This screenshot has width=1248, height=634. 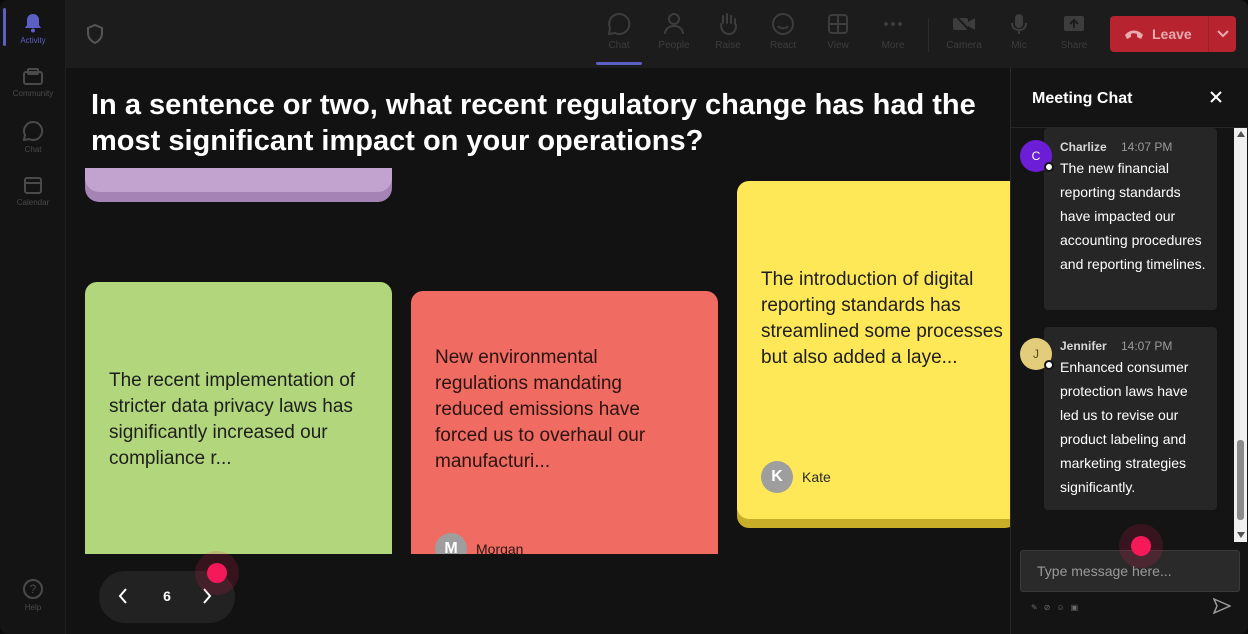 I want to click on toolbar-raise-button: Raise, so click(x=728, y=35).